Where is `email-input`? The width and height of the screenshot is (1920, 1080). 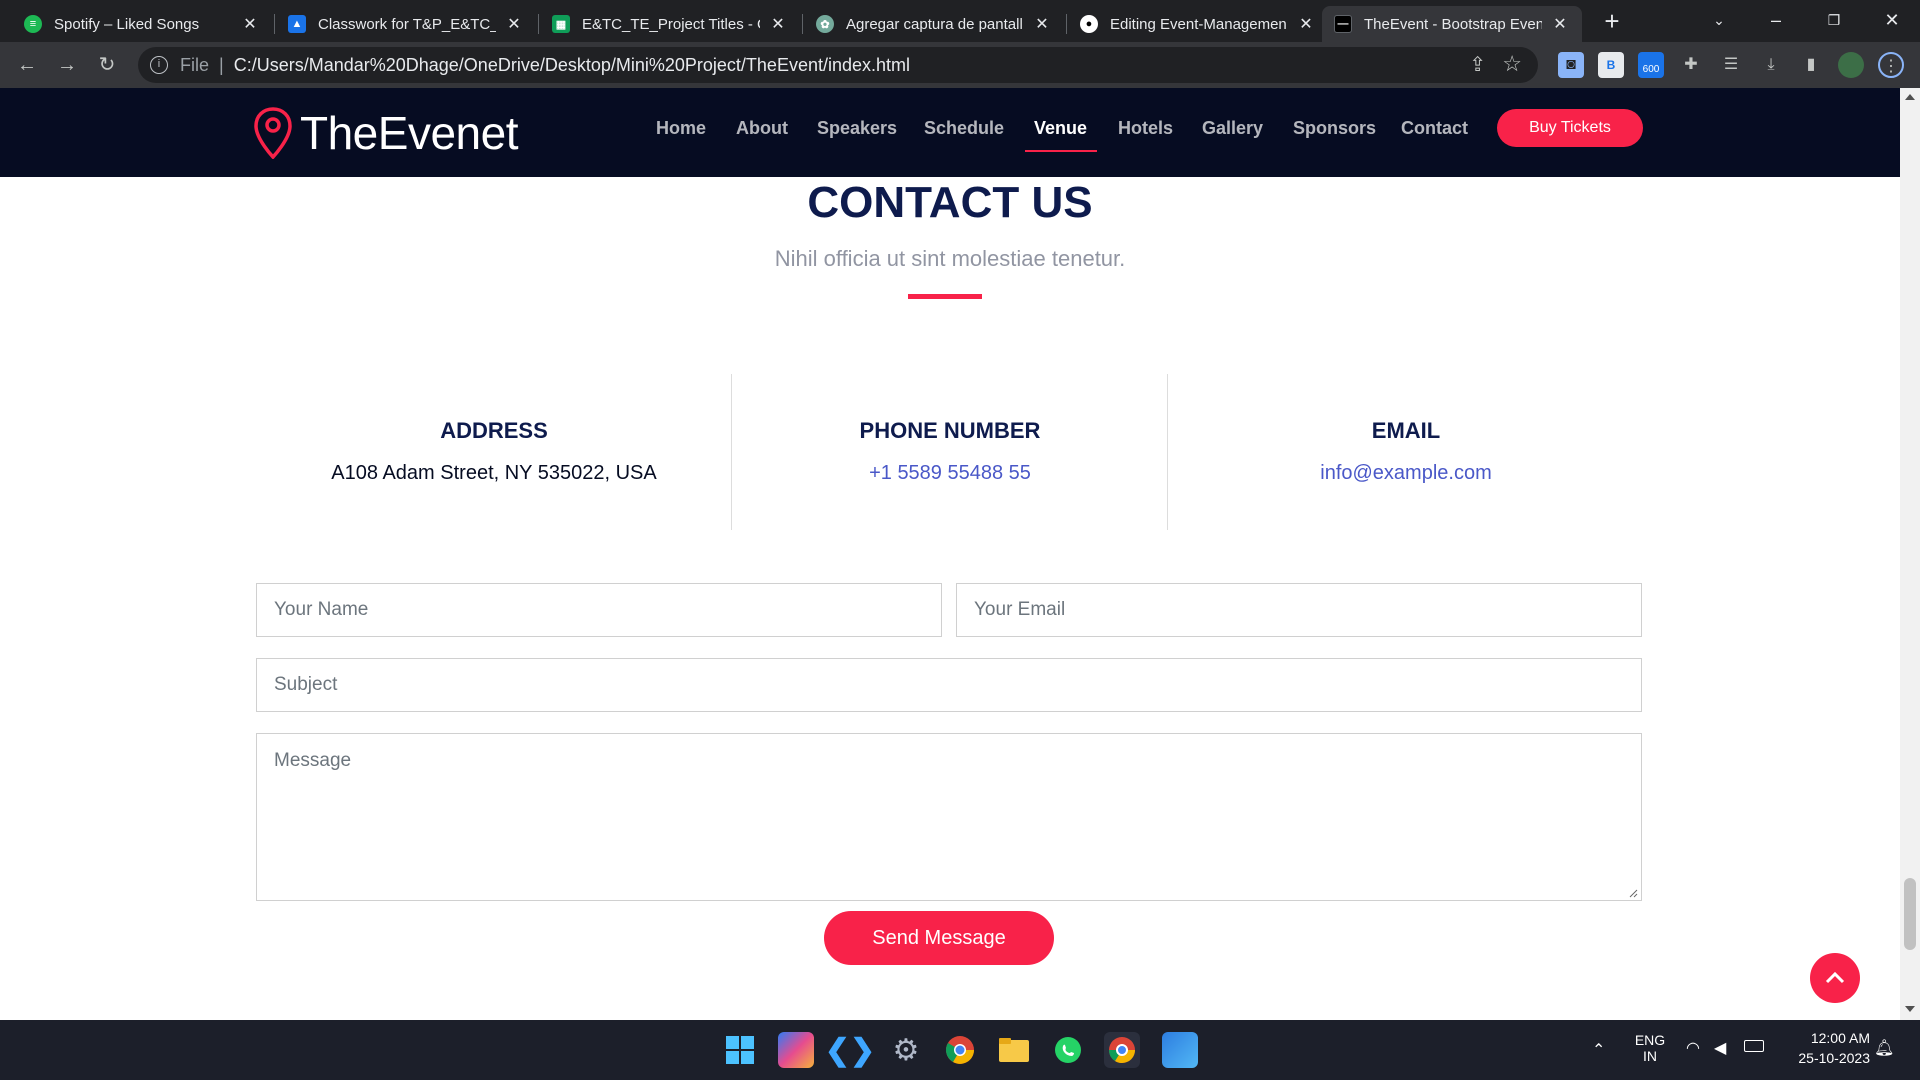 email-input is located at coordinates (1299, 610).